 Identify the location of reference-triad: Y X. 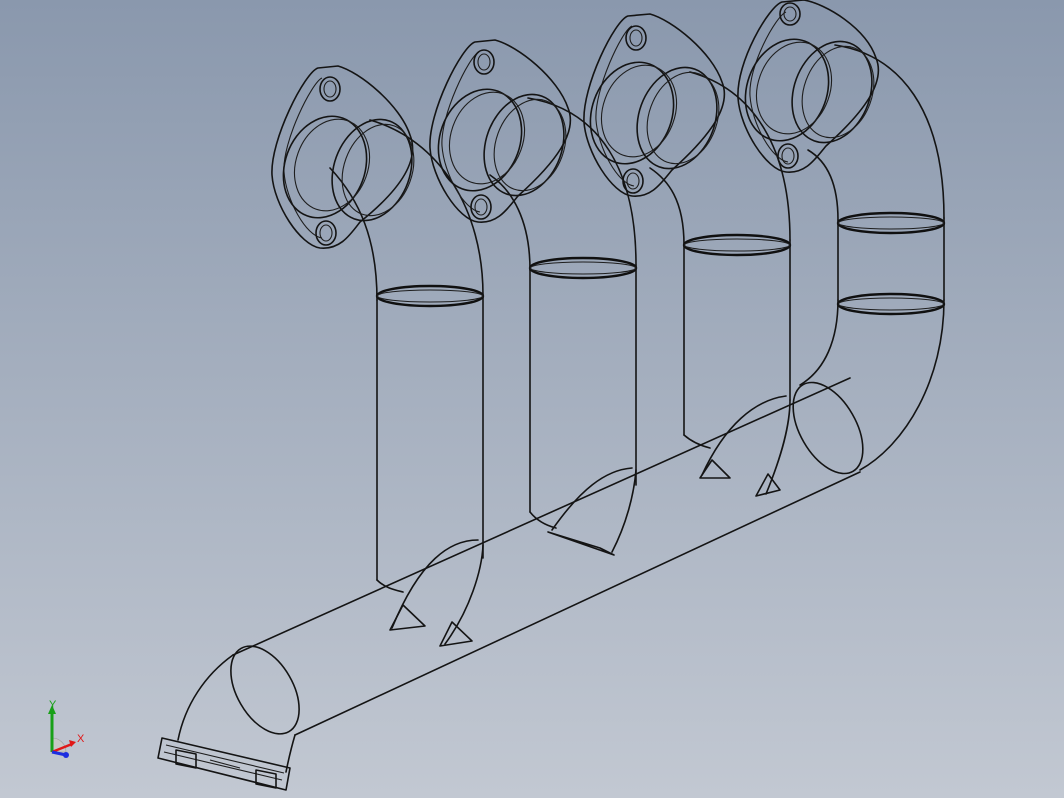
(66, 728).